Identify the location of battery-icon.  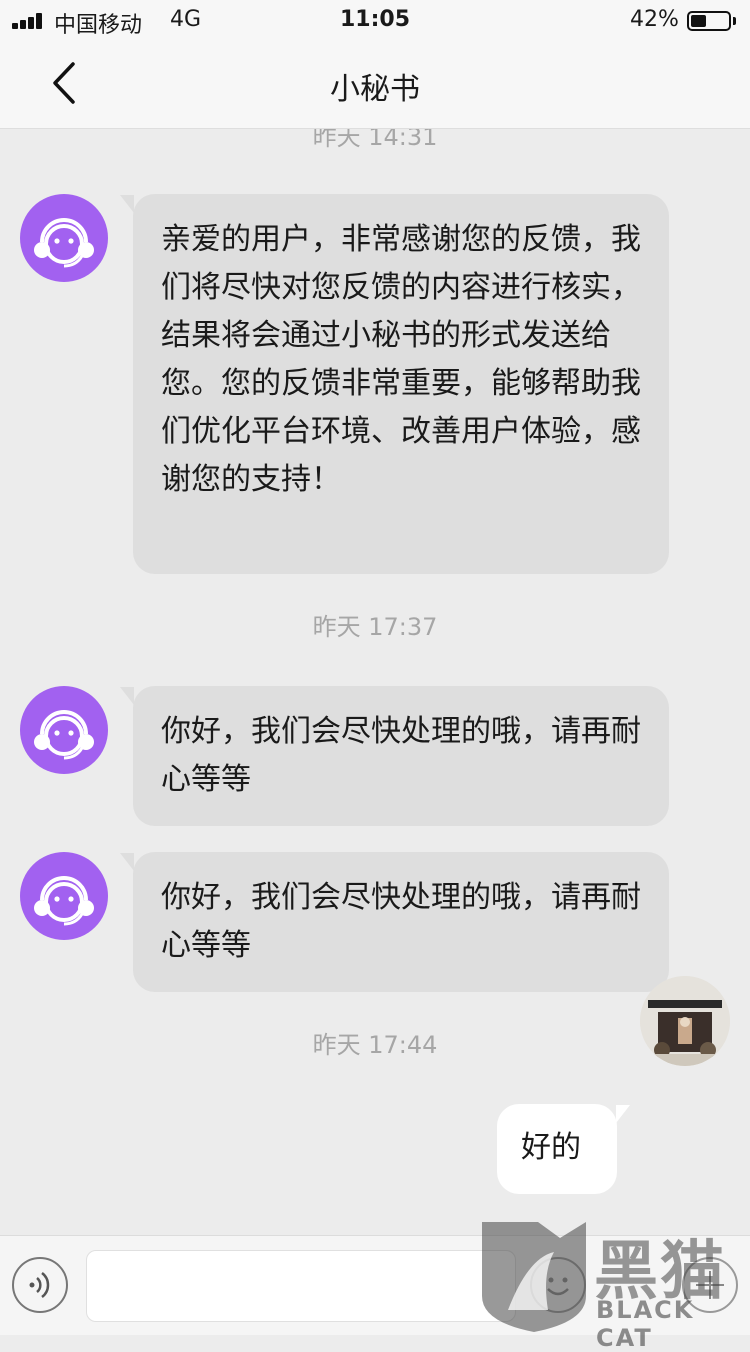
(709, 21).